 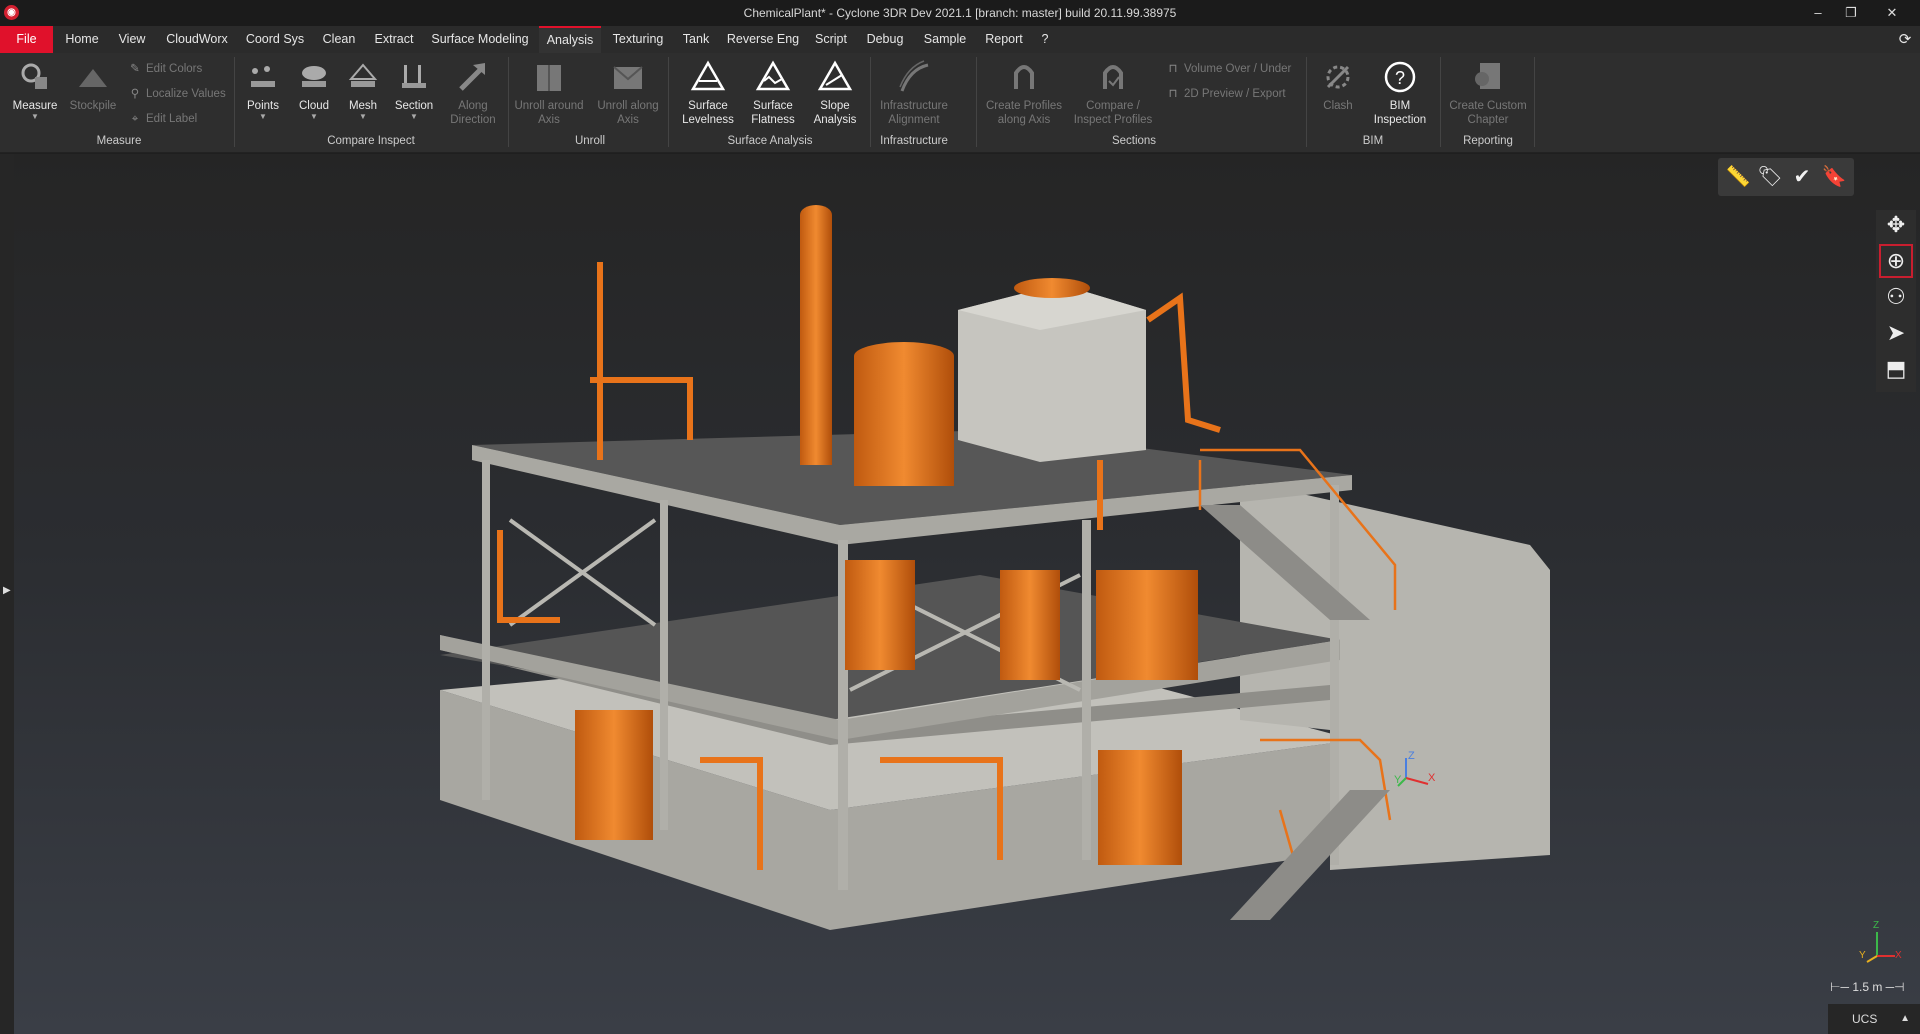 I want to click on clash-icon, so click(x=1338, y=77).